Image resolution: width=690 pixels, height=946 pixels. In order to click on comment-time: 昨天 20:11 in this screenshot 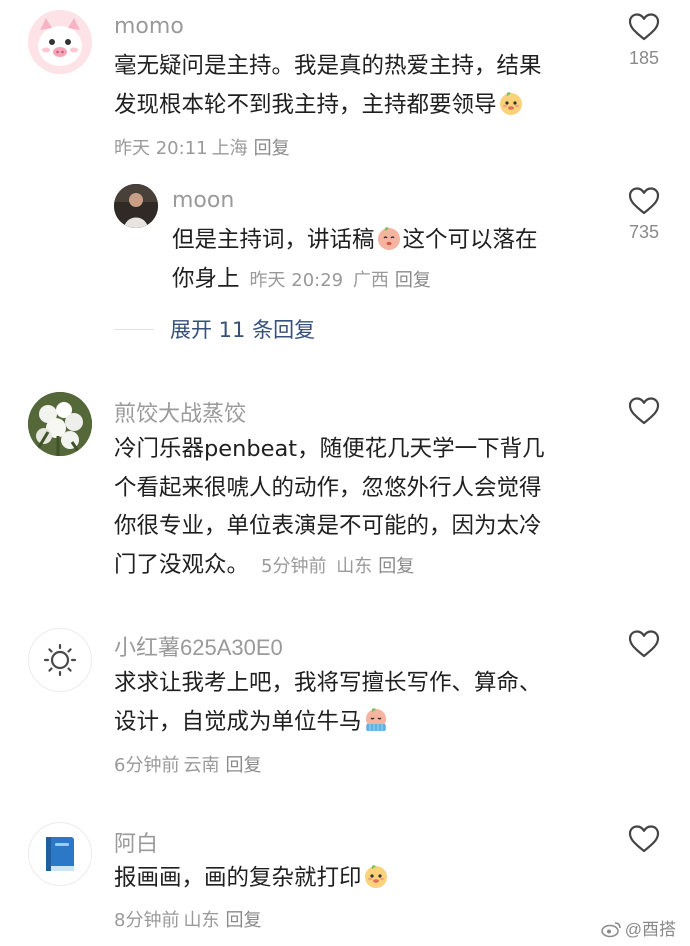, I will do `click(161, 148)`.